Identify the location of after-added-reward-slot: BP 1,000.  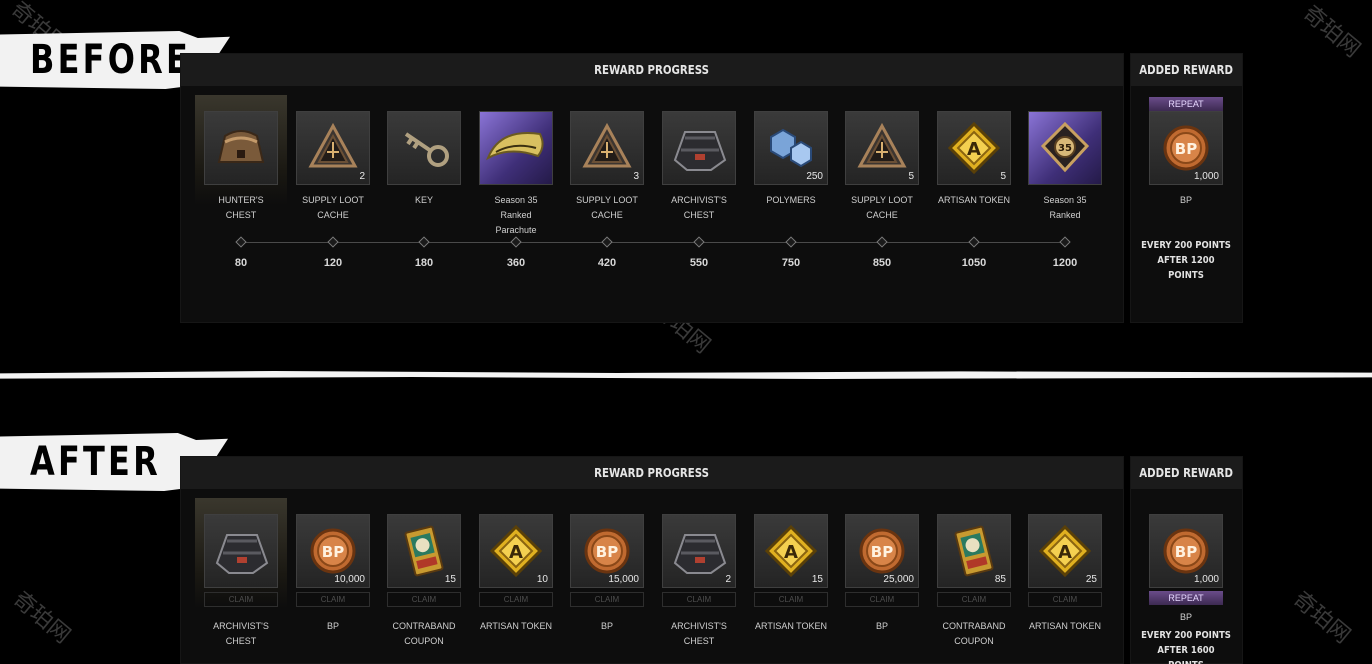
(1186, 551).